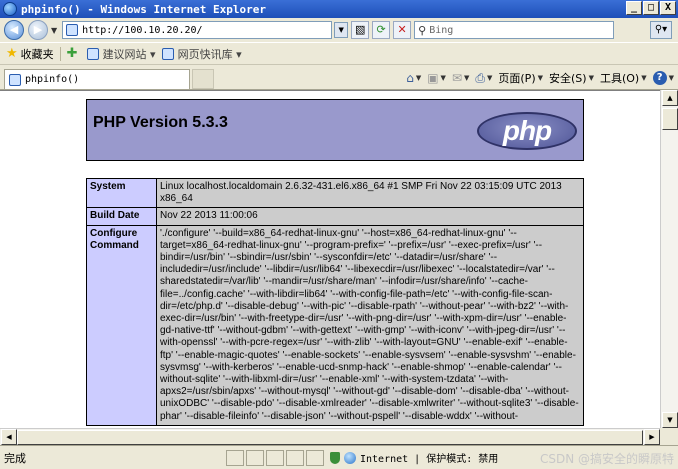  What do you see at coordinates (441, 30) in the screenshot?
I see `search-placeholder: Bing` at bounding box center [441, 30].